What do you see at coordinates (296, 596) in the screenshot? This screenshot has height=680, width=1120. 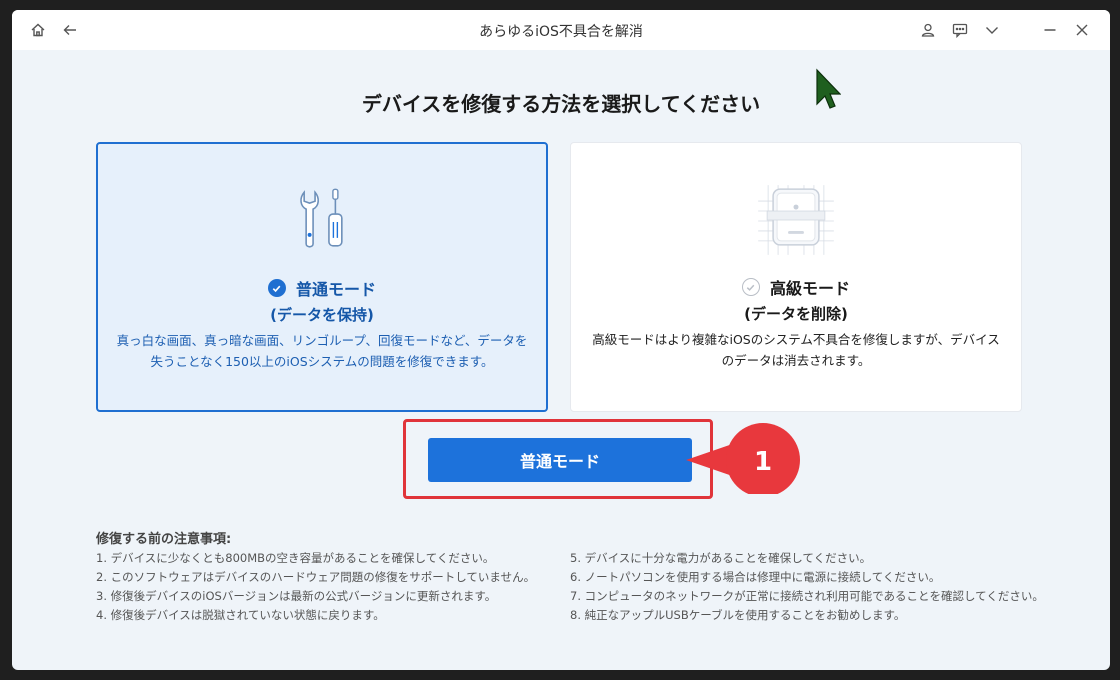 I see `note-item: 3. 修復後デバイスのiOSバージョンは最新の公式バージョンに更新されます。` at bounding box center [296, 596].